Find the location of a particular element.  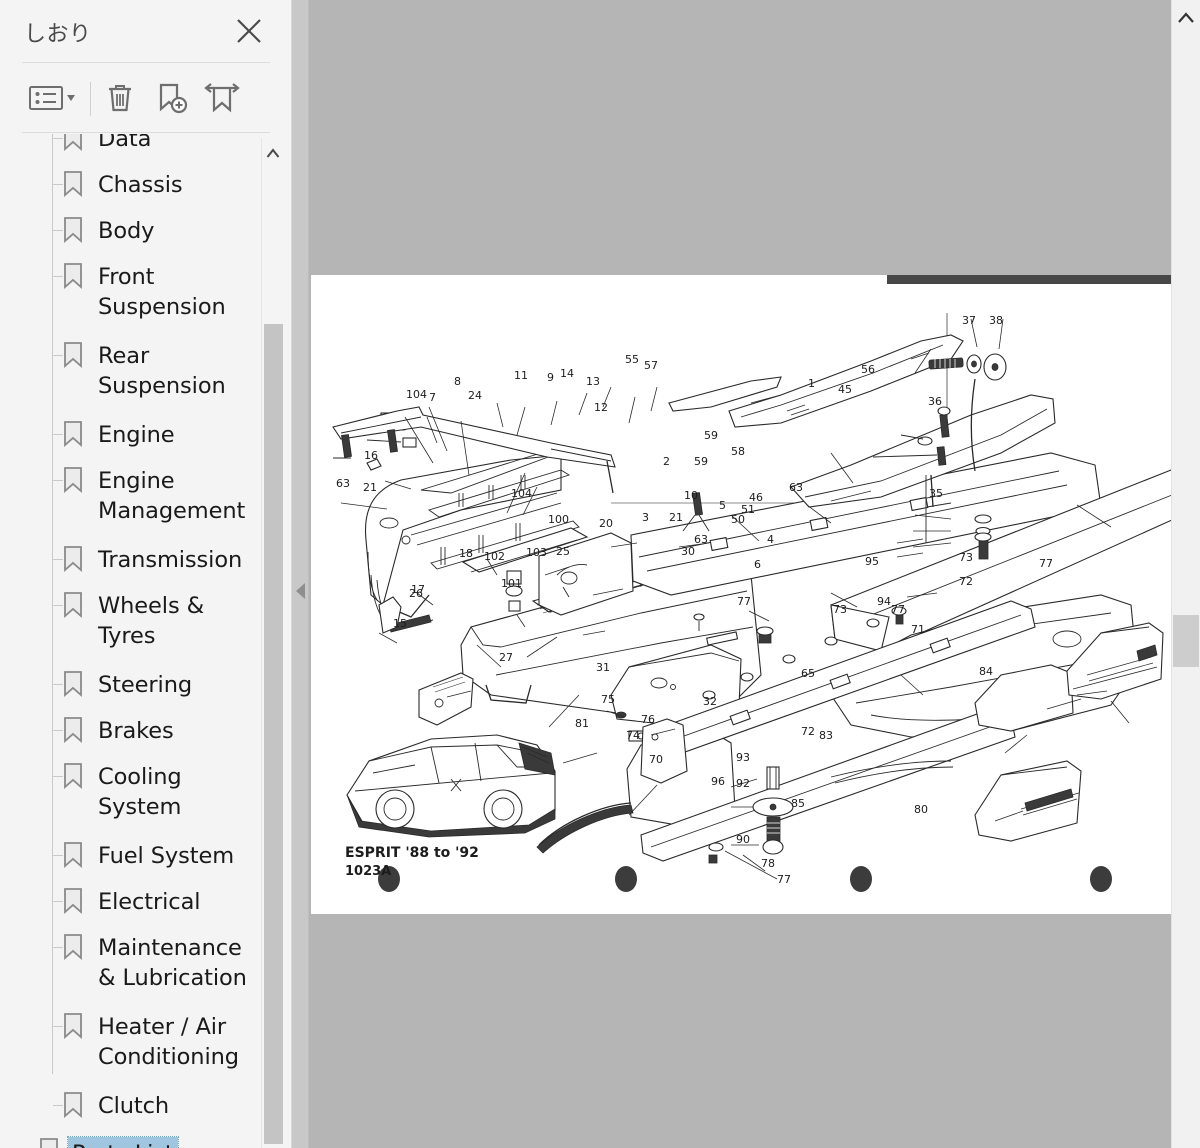

svg-text: 20 is located at coordinates (606, 523).